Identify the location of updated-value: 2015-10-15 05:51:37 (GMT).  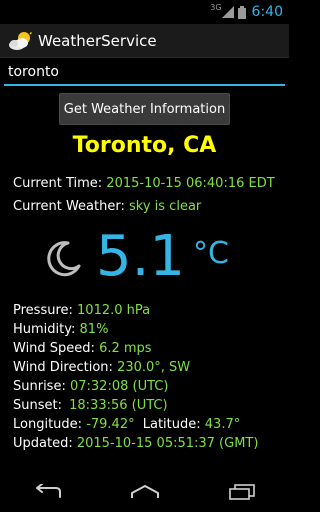
(167, 443).